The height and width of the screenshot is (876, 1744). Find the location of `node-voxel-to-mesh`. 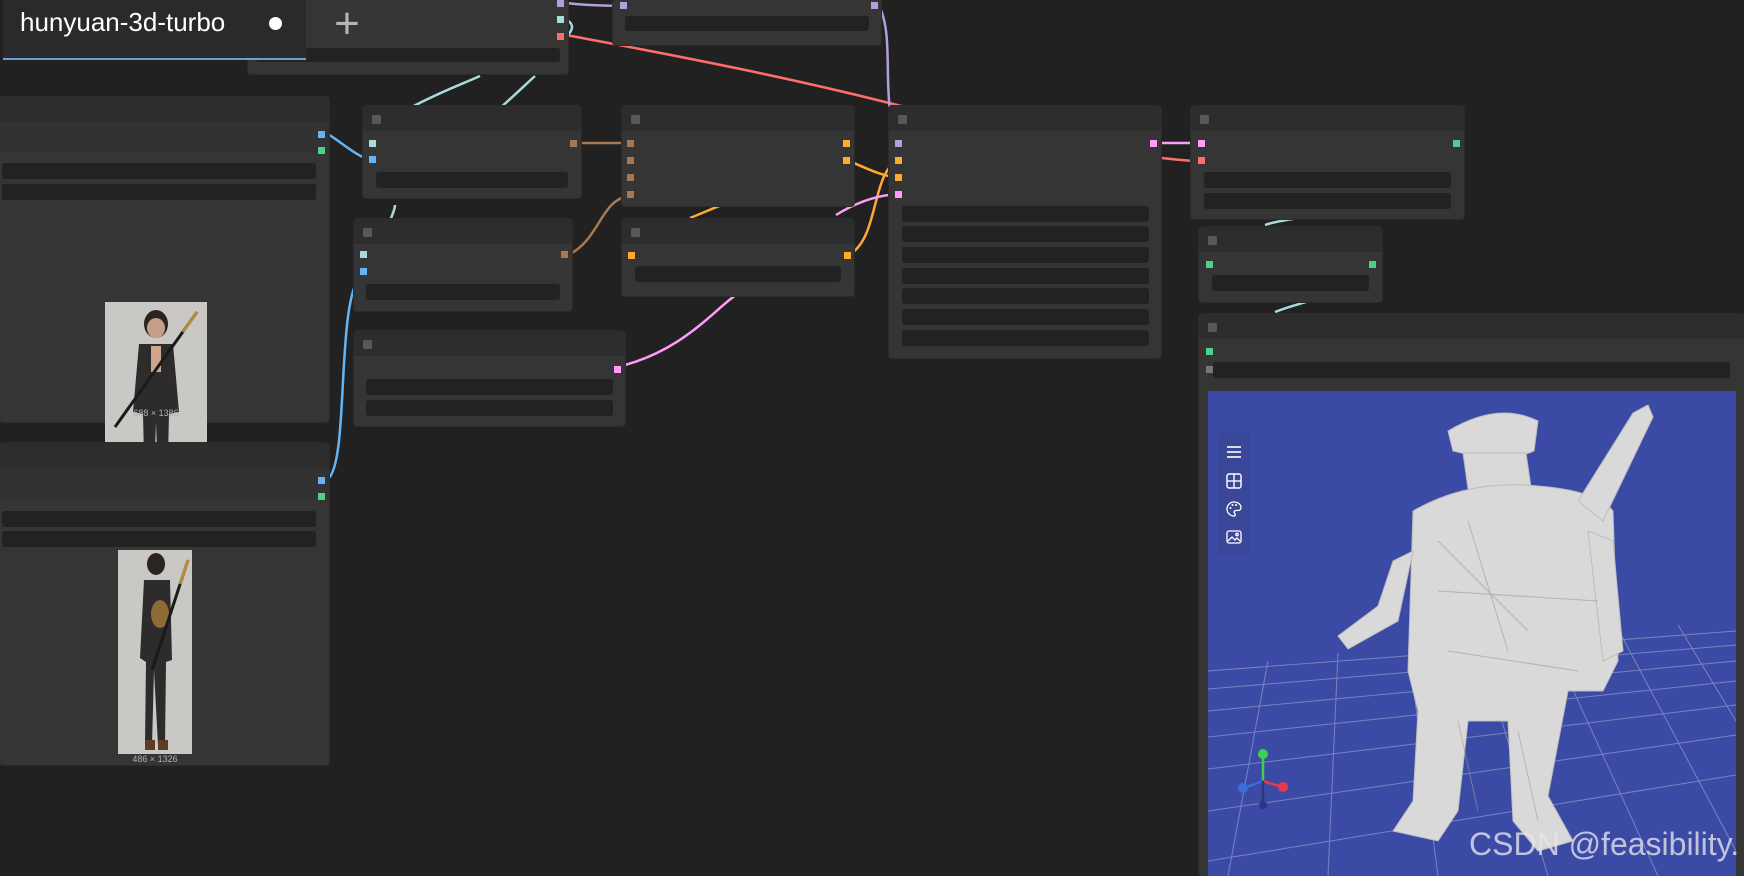

node-voxel-to-mesh is located at coordinates (1290, 264).